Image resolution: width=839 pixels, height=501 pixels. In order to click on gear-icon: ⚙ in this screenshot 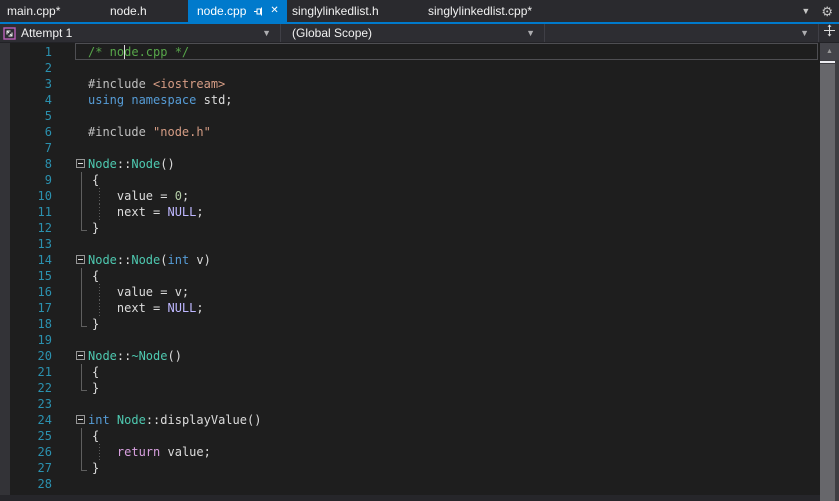, I will do `click(827, 11)`.